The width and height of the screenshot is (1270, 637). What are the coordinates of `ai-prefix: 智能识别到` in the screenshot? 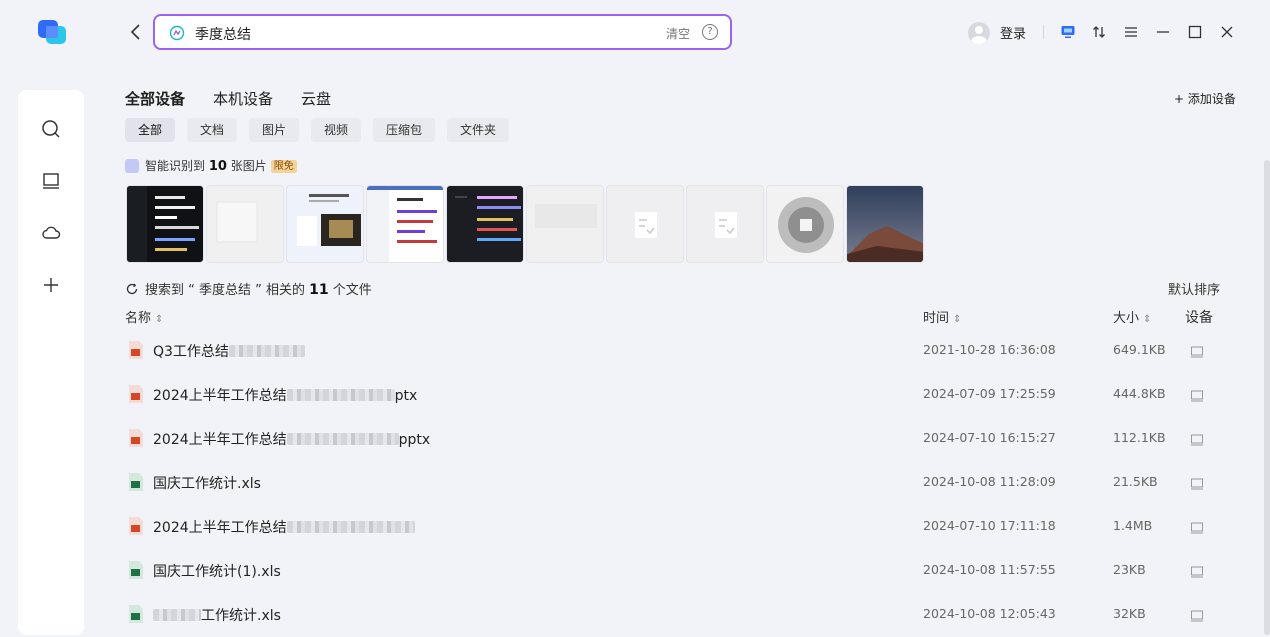 It's located at (175, 166).